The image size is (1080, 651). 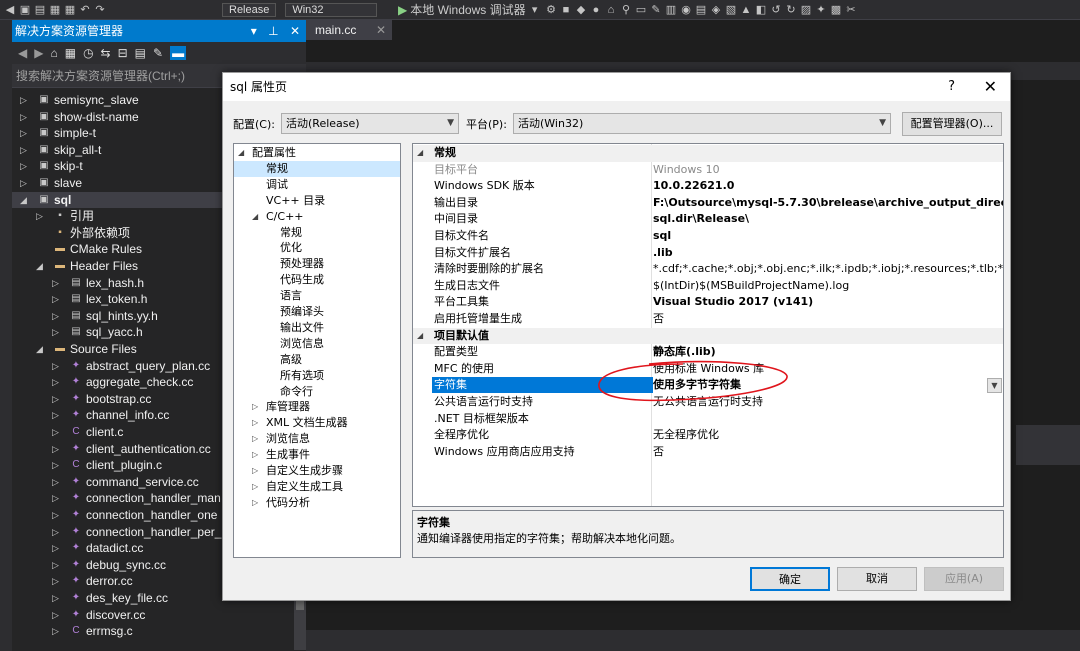 What do you see at coordinates (70, 10) in the screenshot?
I see `save-all-icon: ▦` at bounding box center [70, 10].